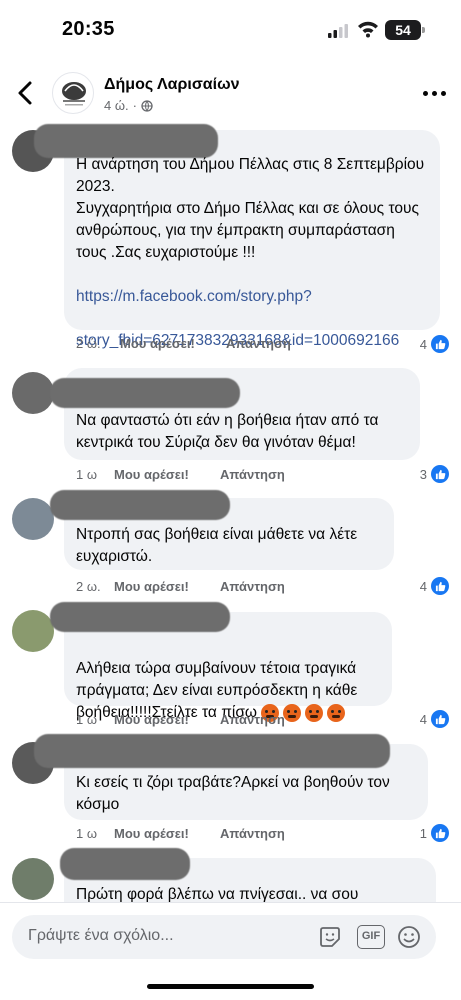 Image resolution: width=461 pixels, height=1000 pixels. I want to click on comment-time: 2 ώ., so click(98, 343).